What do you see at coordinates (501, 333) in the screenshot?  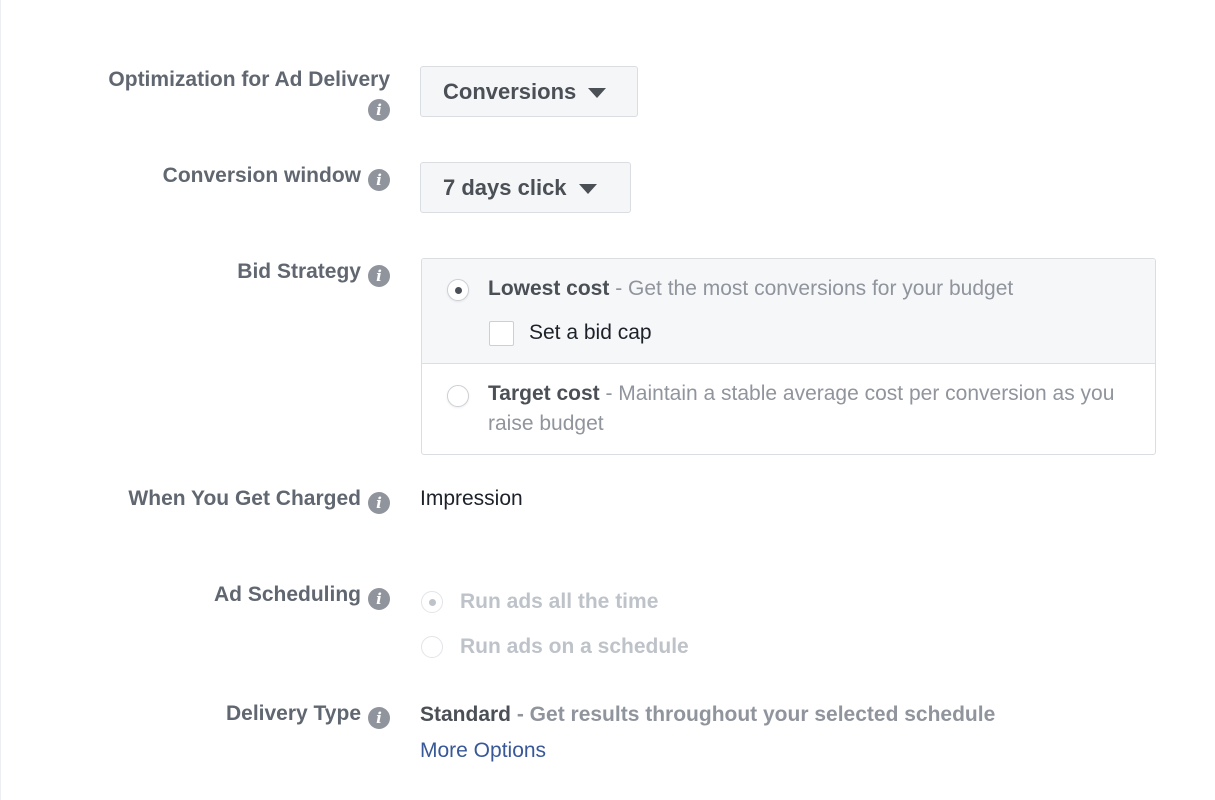 I see `bid-cap-checkbox` at bounding box center [501, 333].